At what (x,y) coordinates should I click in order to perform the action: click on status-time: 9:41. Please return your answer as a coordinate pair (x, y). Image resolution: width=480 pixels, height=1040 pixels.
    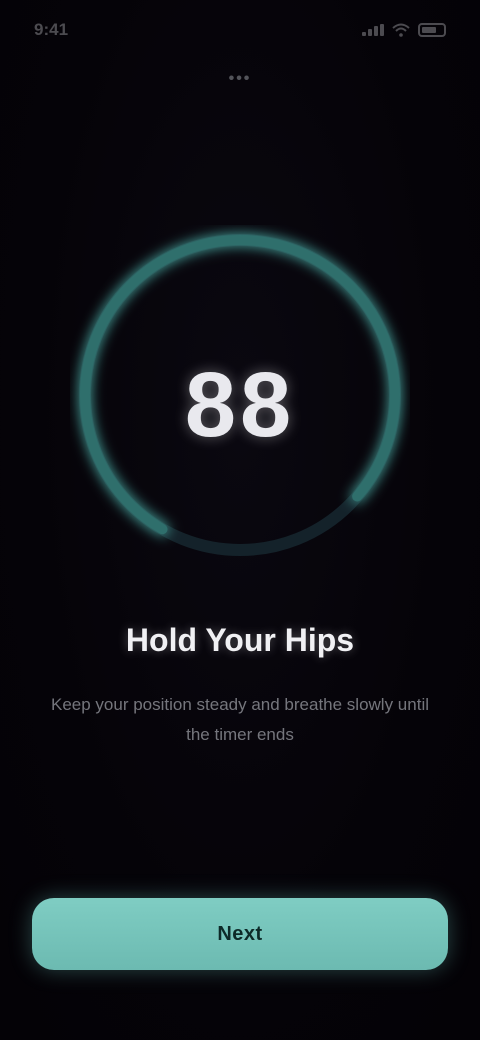
    Looking at the image, I should click on (51, 29).